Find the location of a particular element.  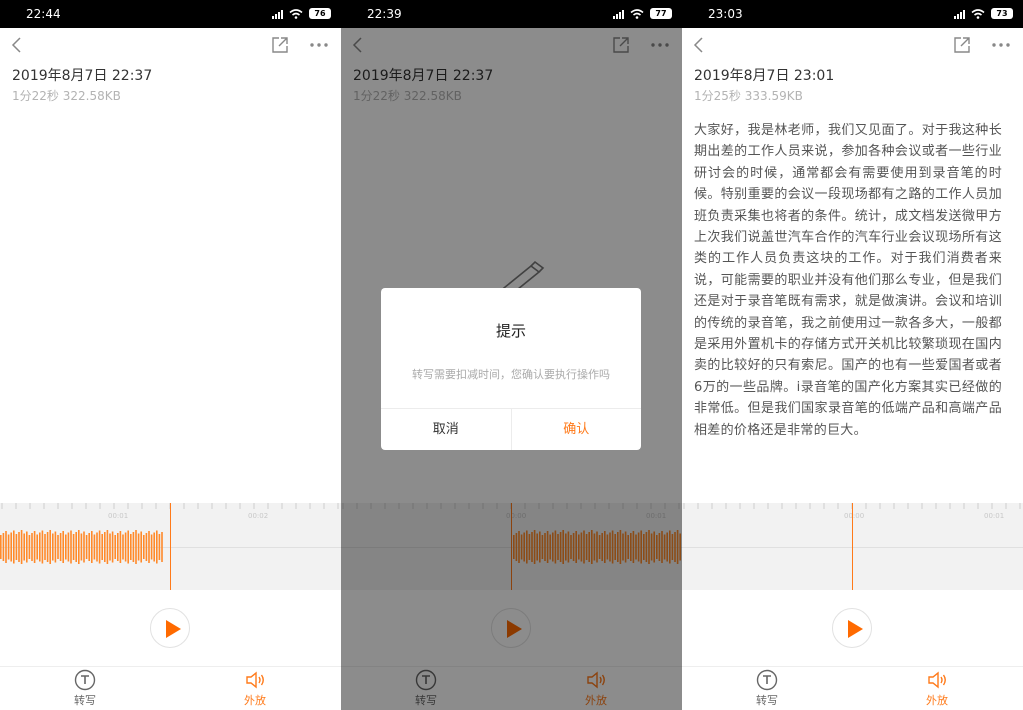

waveform: 00:01 00:02 is located at coordinates (170, 546).